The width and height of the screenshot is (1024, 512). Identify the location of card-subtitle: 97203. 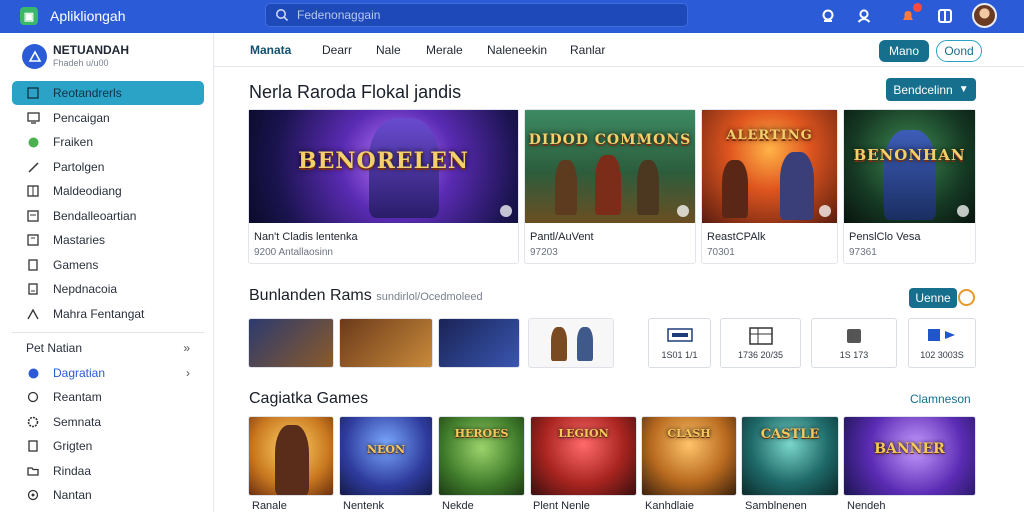
(544, 252).